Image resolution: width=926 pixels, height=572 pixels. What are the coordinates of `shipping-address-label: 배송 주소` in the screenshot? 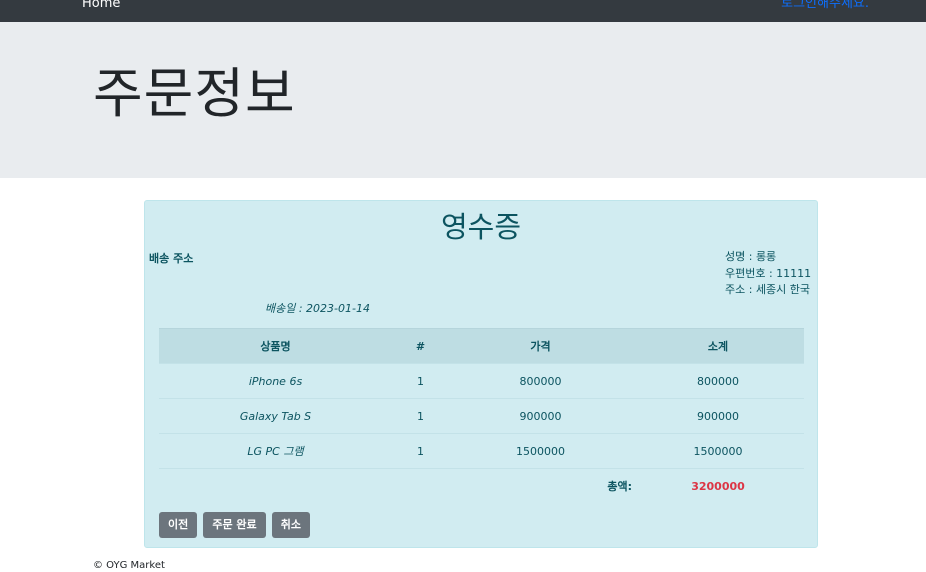 It's located at (171, 258).